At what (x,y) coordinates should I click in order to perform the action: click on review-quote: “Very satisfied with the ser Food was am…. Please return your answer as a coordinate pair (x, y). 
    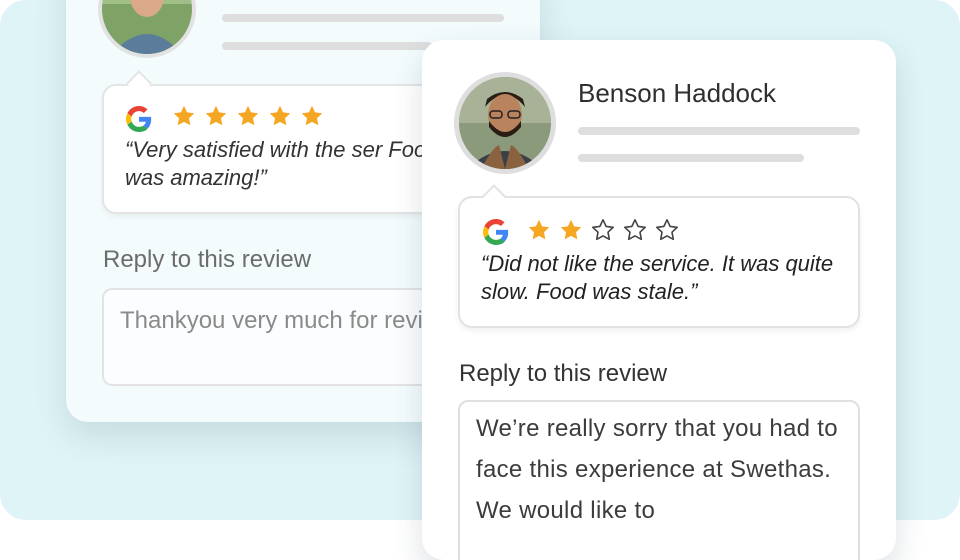
    Looking at the image, I should click on (282, 163).